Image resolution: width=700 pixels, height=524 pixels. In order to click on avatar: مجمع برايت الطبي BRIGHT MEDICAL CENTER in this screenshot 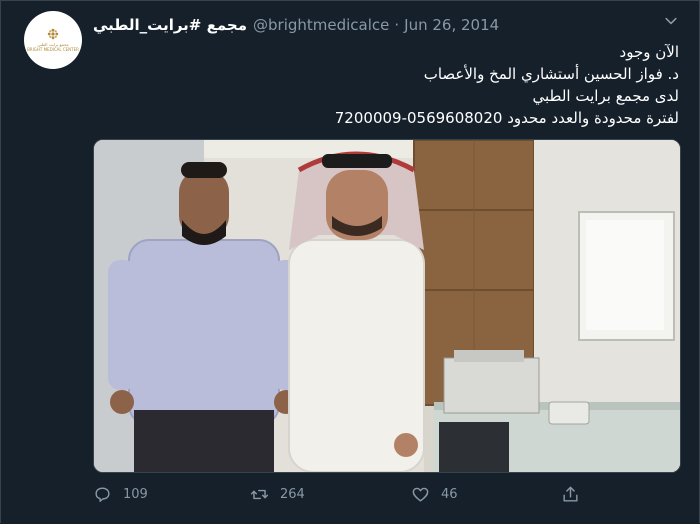, I will do `click(53, 40)`.